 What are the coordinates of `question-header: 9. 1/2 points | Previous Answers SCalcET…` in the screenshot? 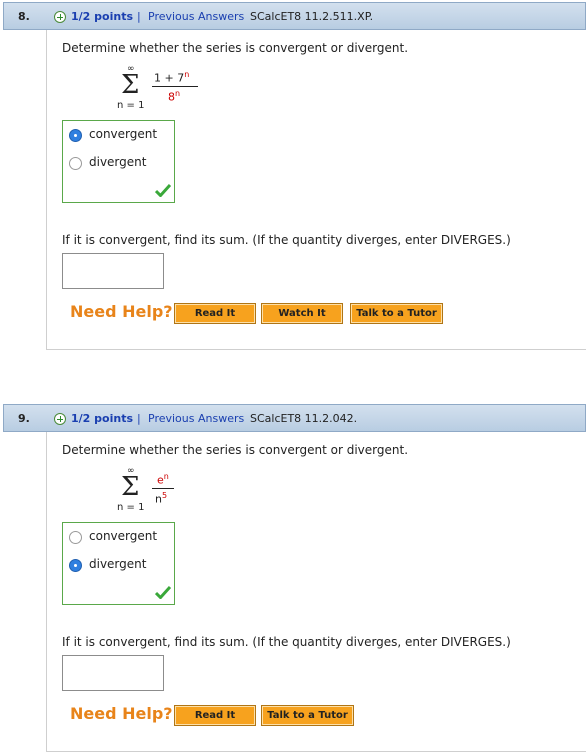 It's located at (294, 418).